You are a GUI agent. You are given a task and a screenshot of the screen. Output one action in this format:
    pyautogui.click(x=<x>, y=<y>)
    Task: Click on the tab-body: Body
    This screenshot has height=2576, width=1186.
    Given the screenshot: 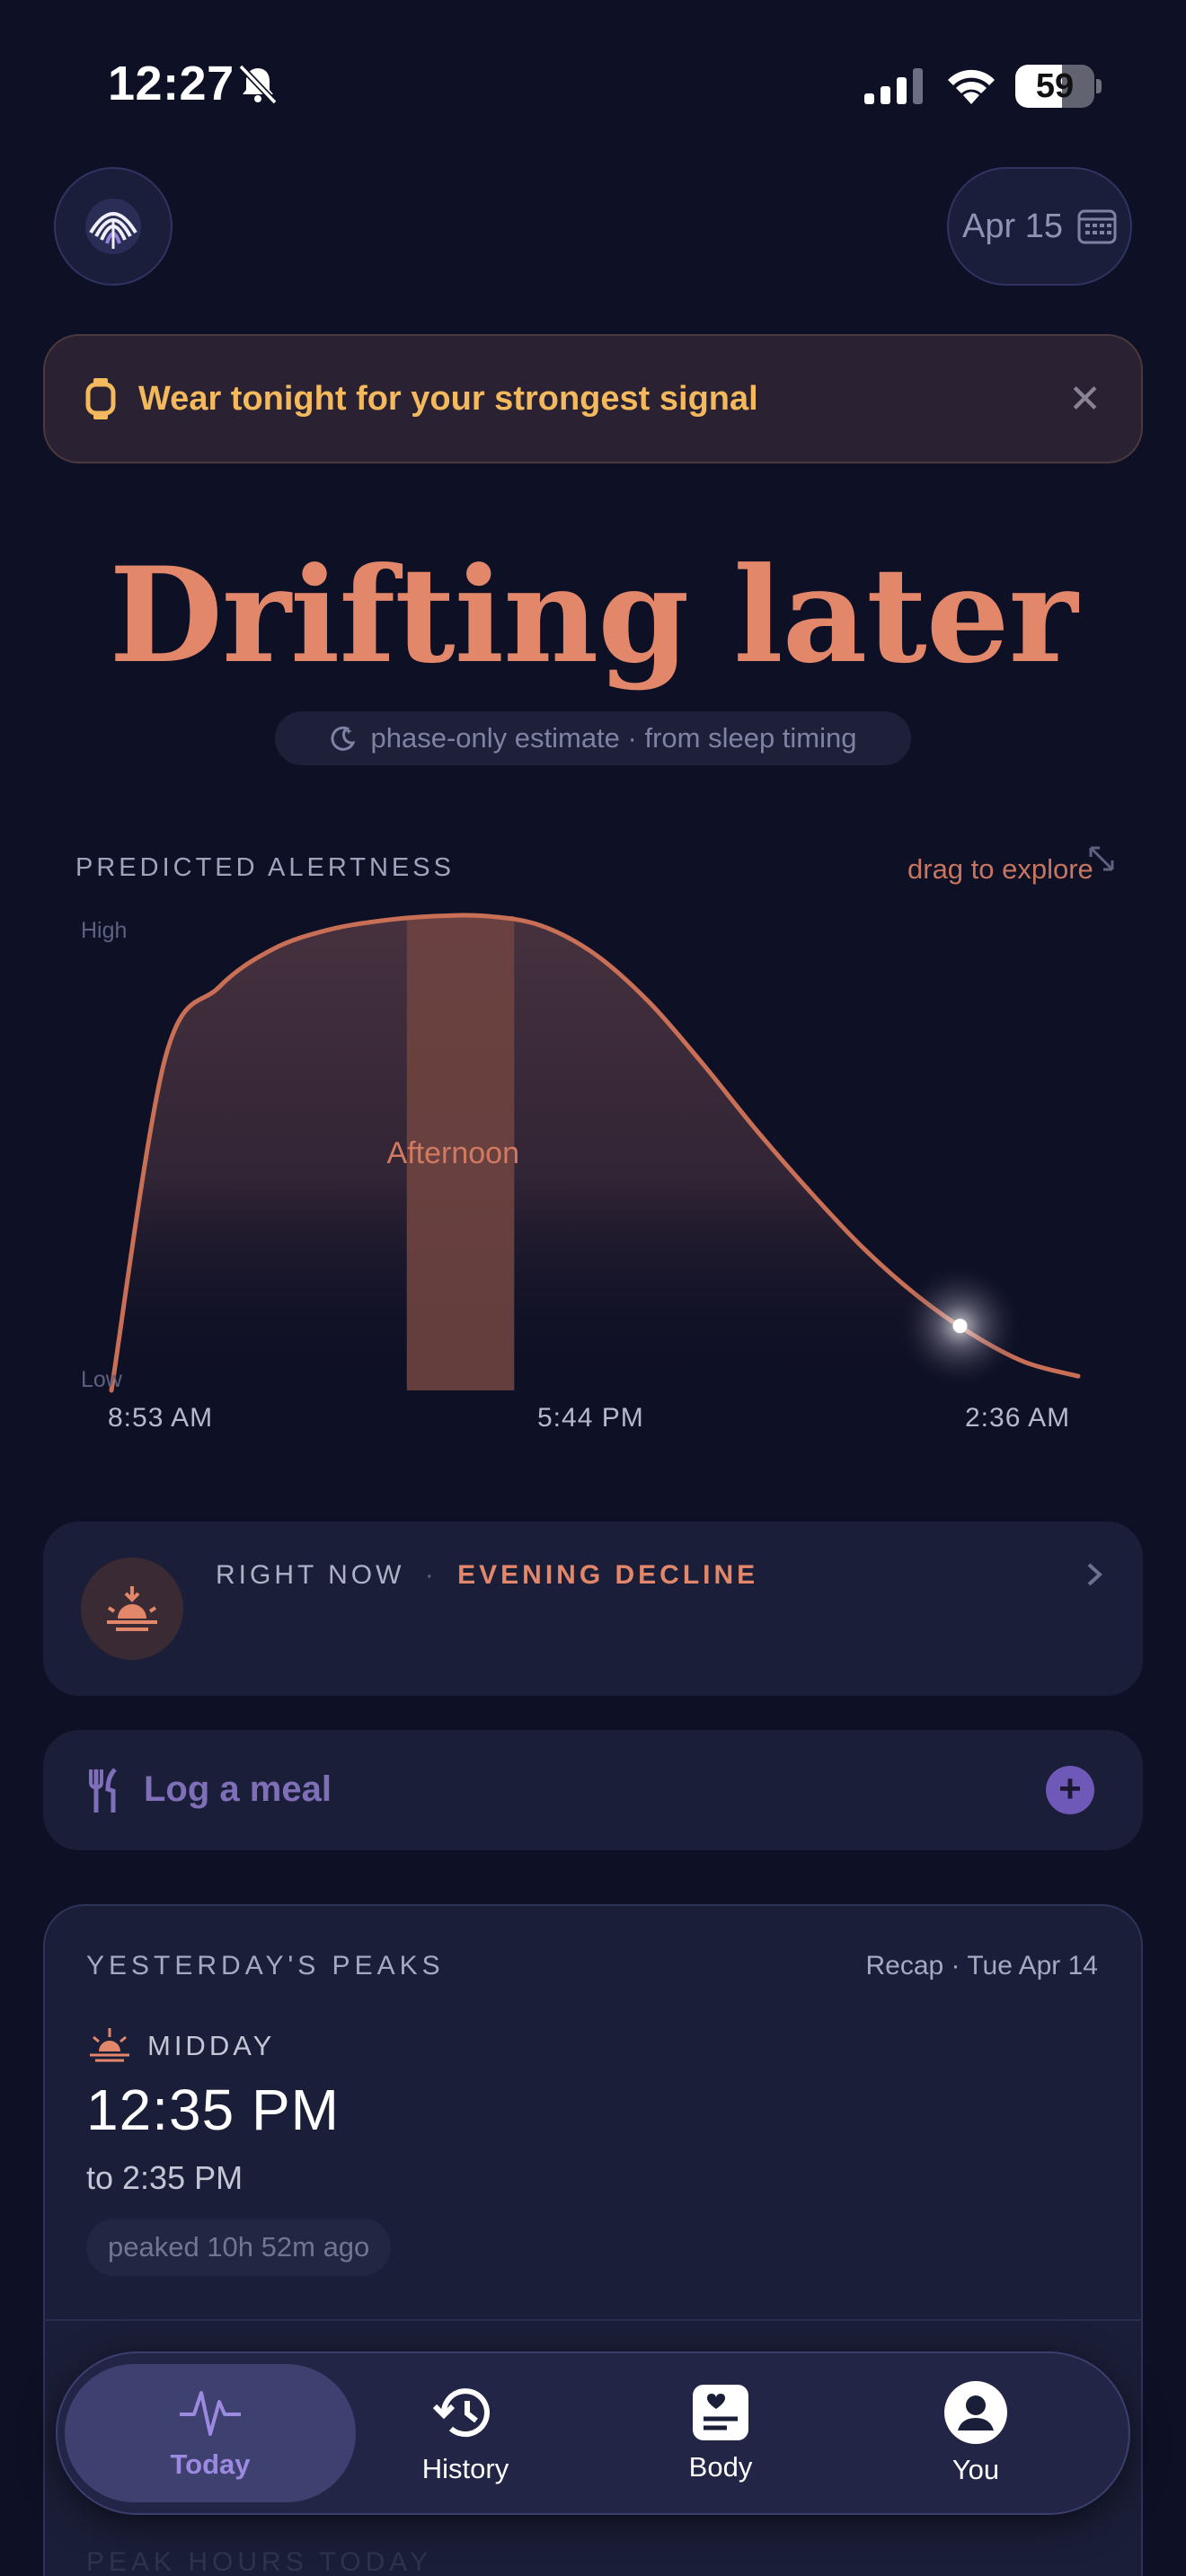 What is the action you would take?
    pyautogui.click(x=720, y=2433)
    